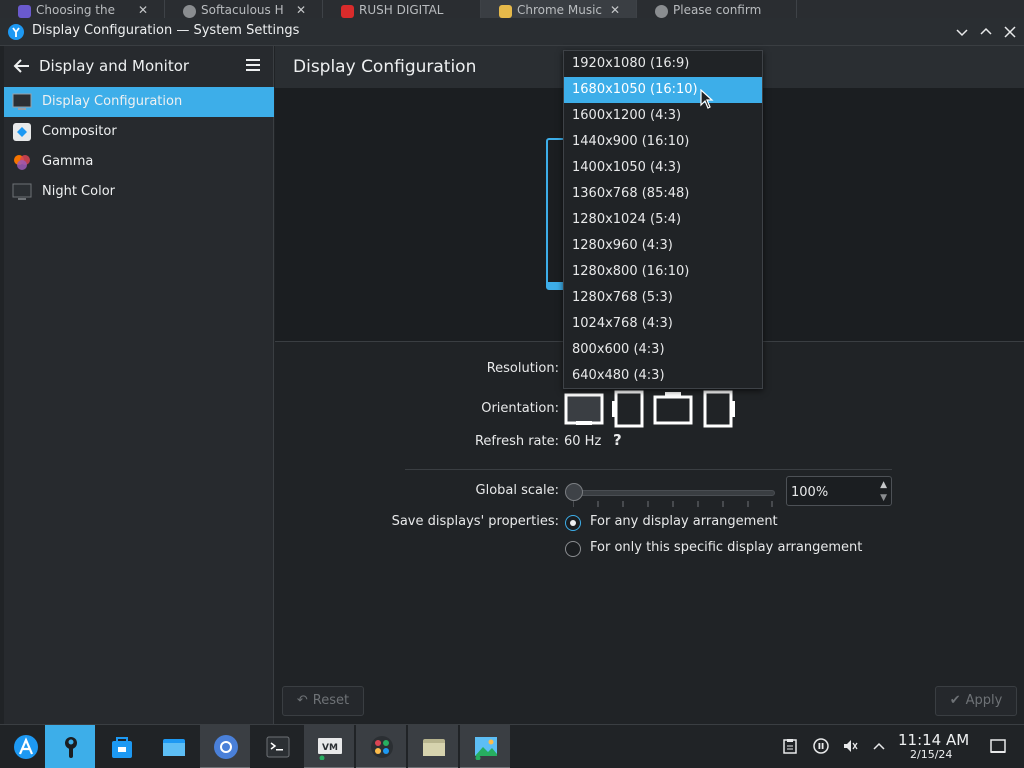 Image resolution: width=1024 pixels, height=768 pixels. What do you see at coordinates (583, 441) in the screenshot?
I see `refresh-rate-value: 60 Hz` at bounding box center [583, 441].